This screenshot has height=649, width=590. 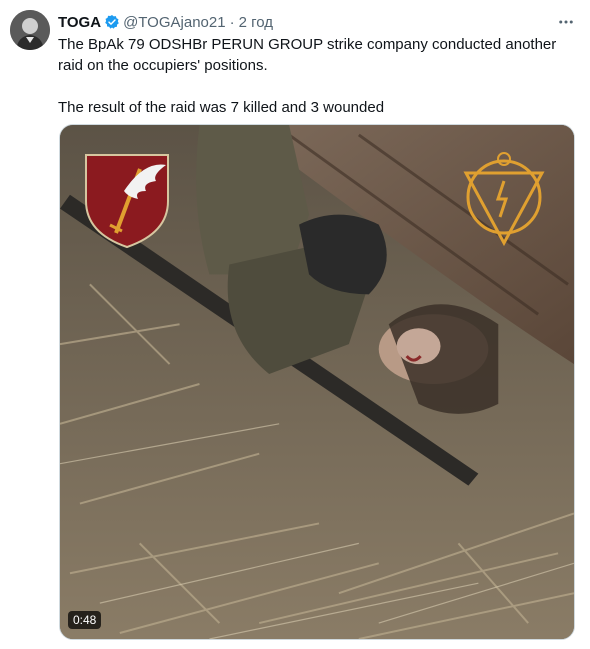 I want to click on post-time: 2 год, so click(x=256, y=22).